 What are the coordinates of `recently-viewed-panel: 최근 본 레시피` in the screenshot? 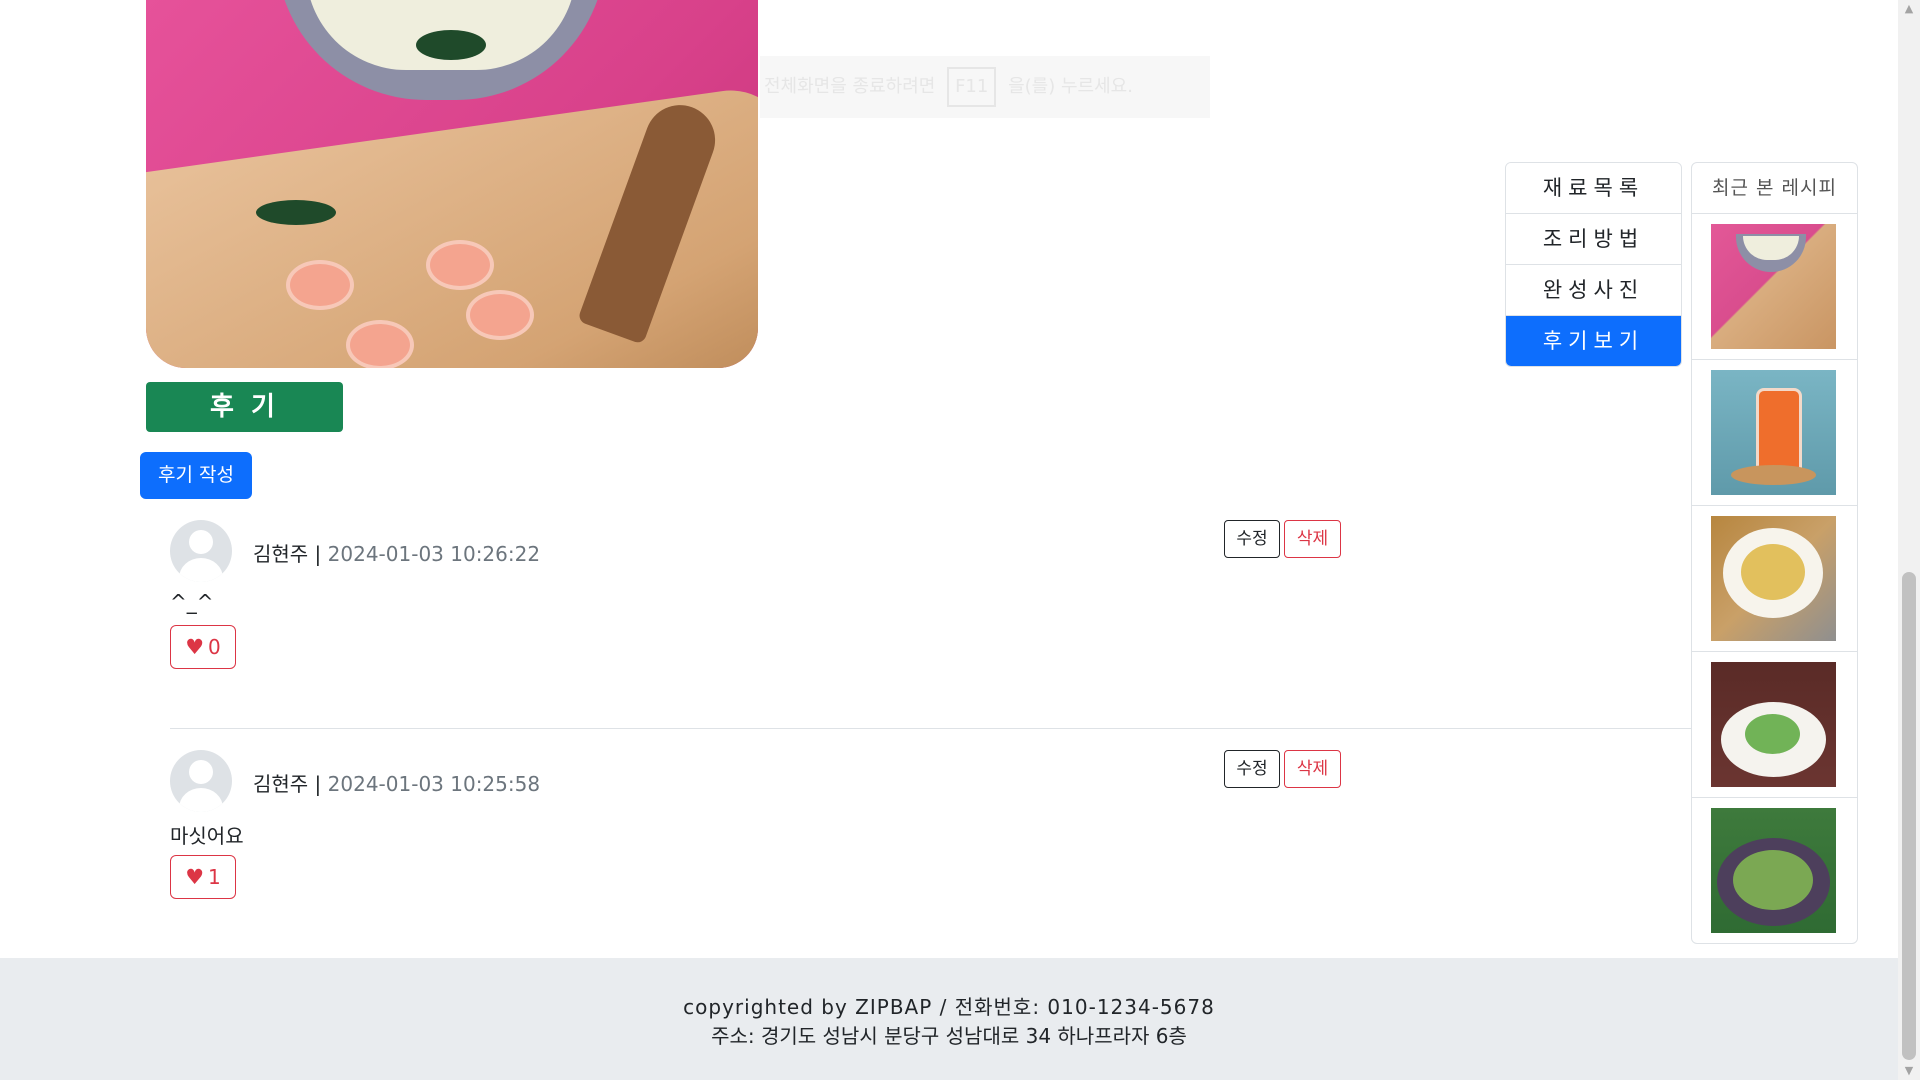 It's located at (1774, 553).